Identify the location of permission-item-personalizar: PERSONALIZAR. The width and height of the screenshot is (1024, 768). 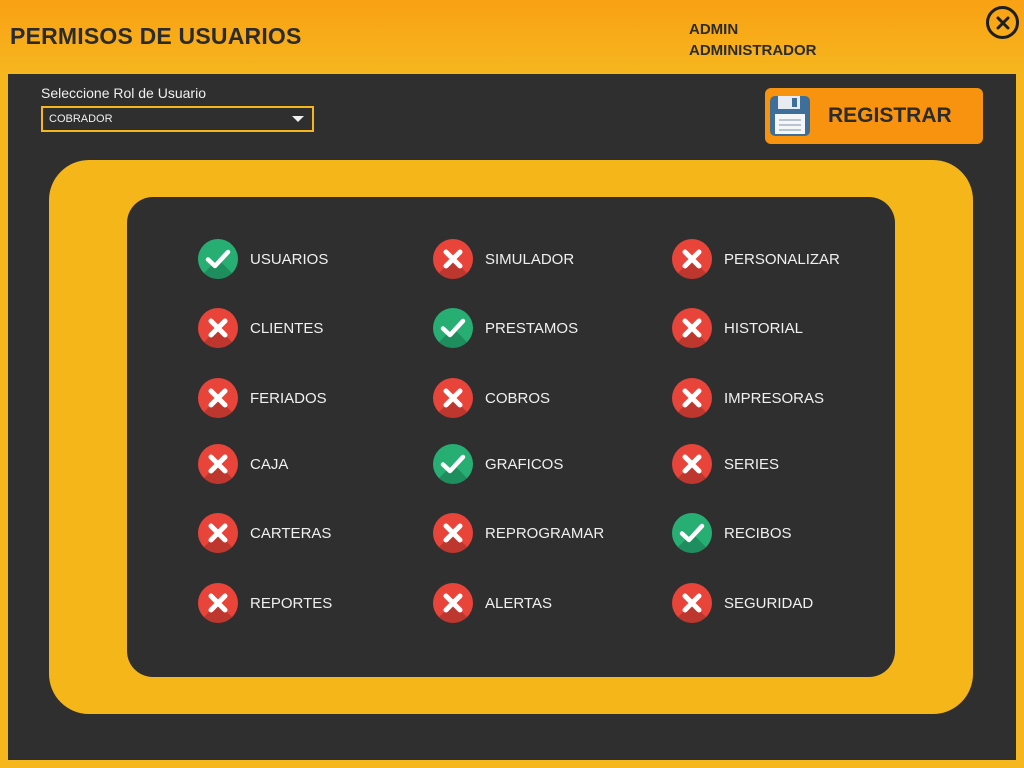
(756, 259).